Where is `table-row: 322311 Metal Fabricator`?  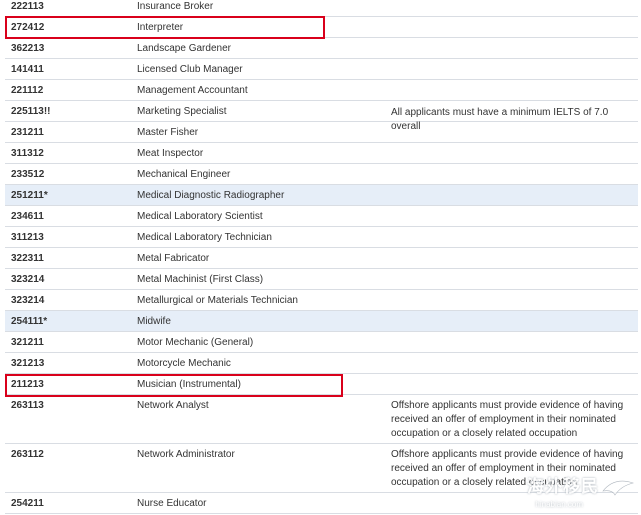
table-row: 322311 Metal Fabricator is located at coordinates (321, 258).